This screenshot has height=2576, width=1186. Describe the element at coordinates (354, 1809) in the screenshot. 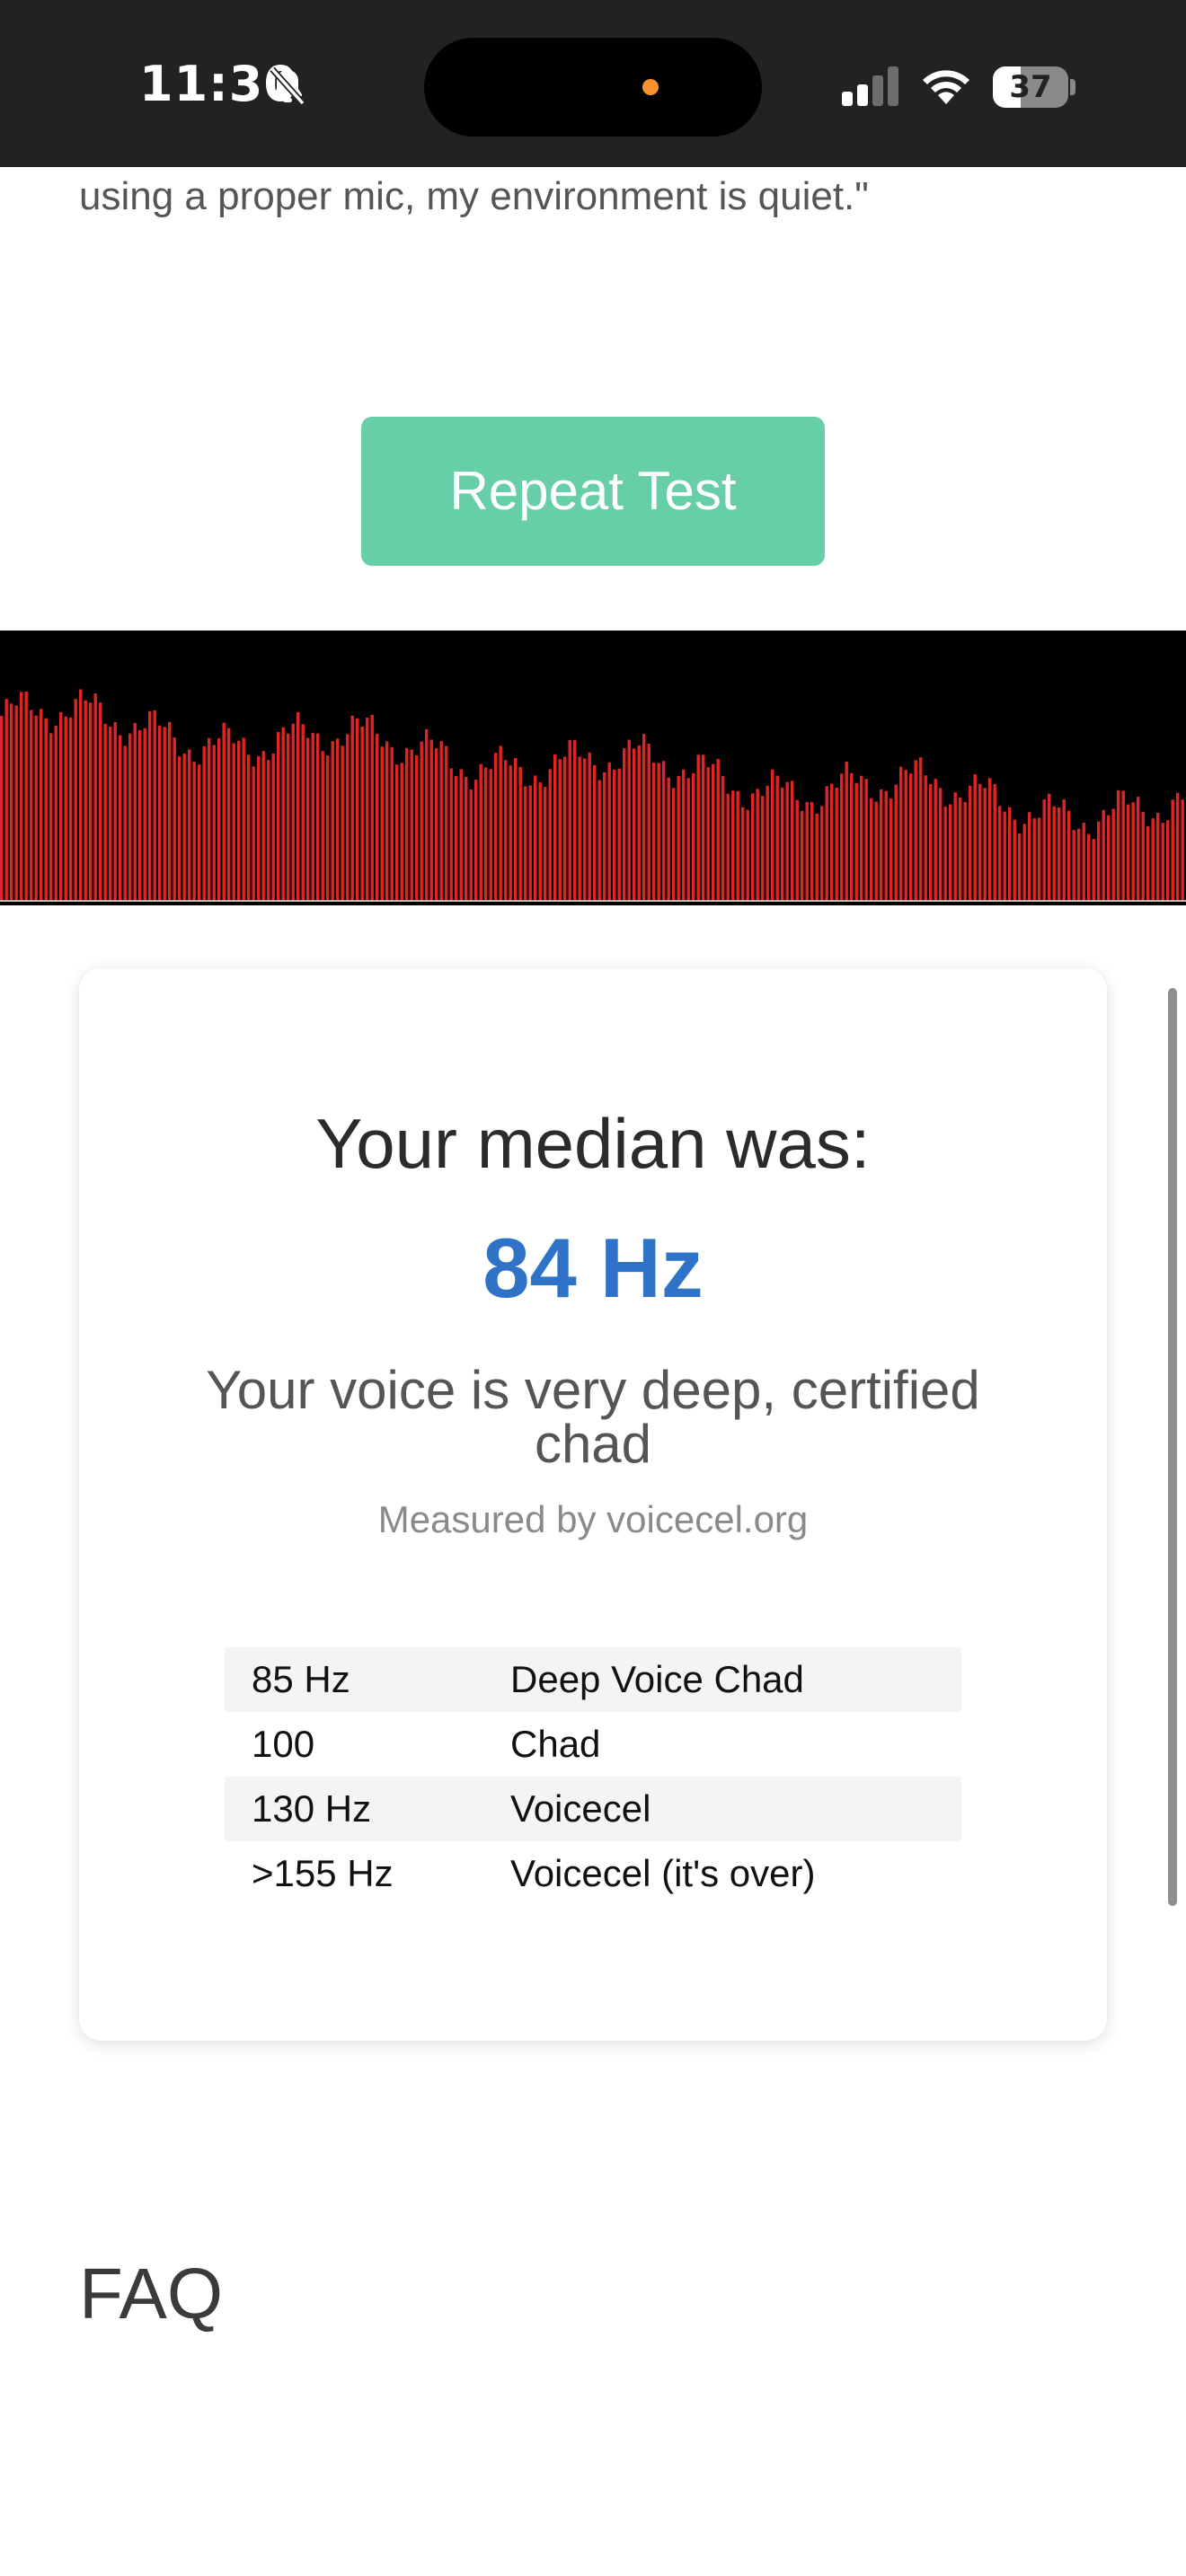

I see `range-hz: 130 Hz` at that location.